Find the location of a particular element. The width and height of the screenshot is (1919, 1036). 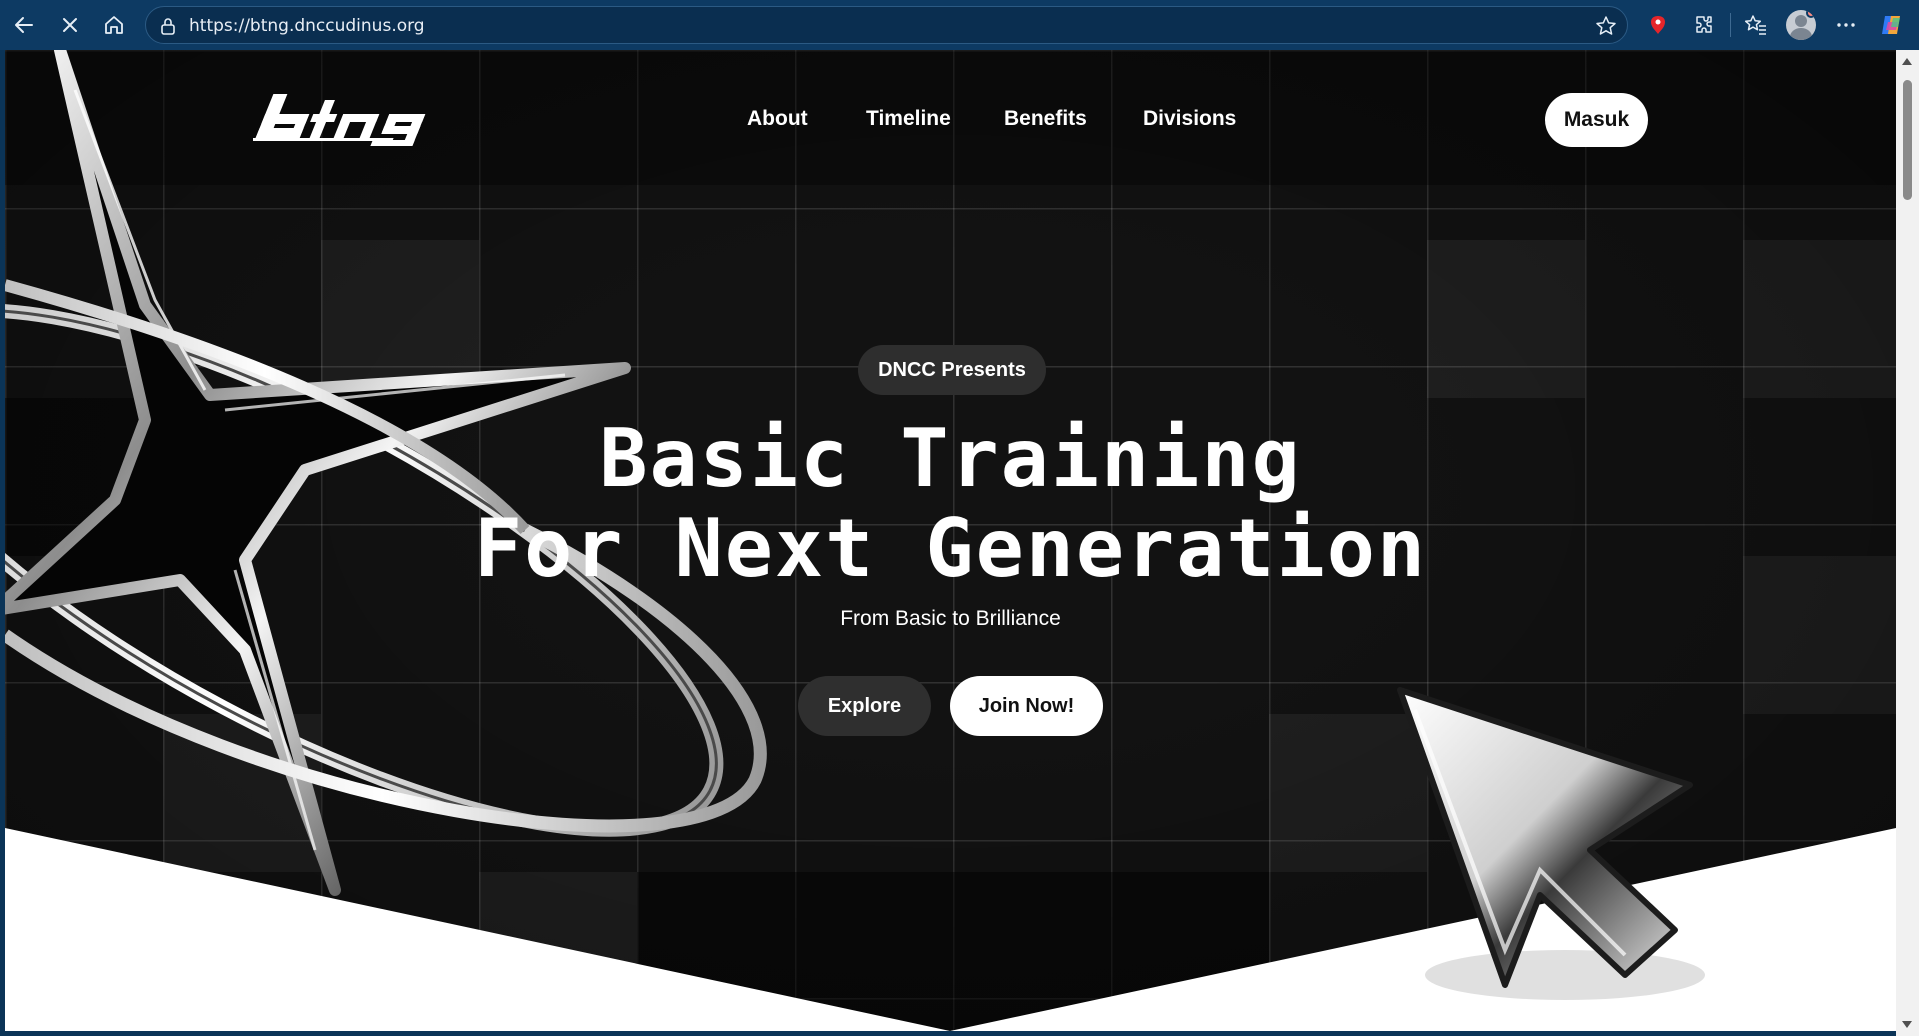

extensions-puzzle-icon is located at coordinates (1704, 25).